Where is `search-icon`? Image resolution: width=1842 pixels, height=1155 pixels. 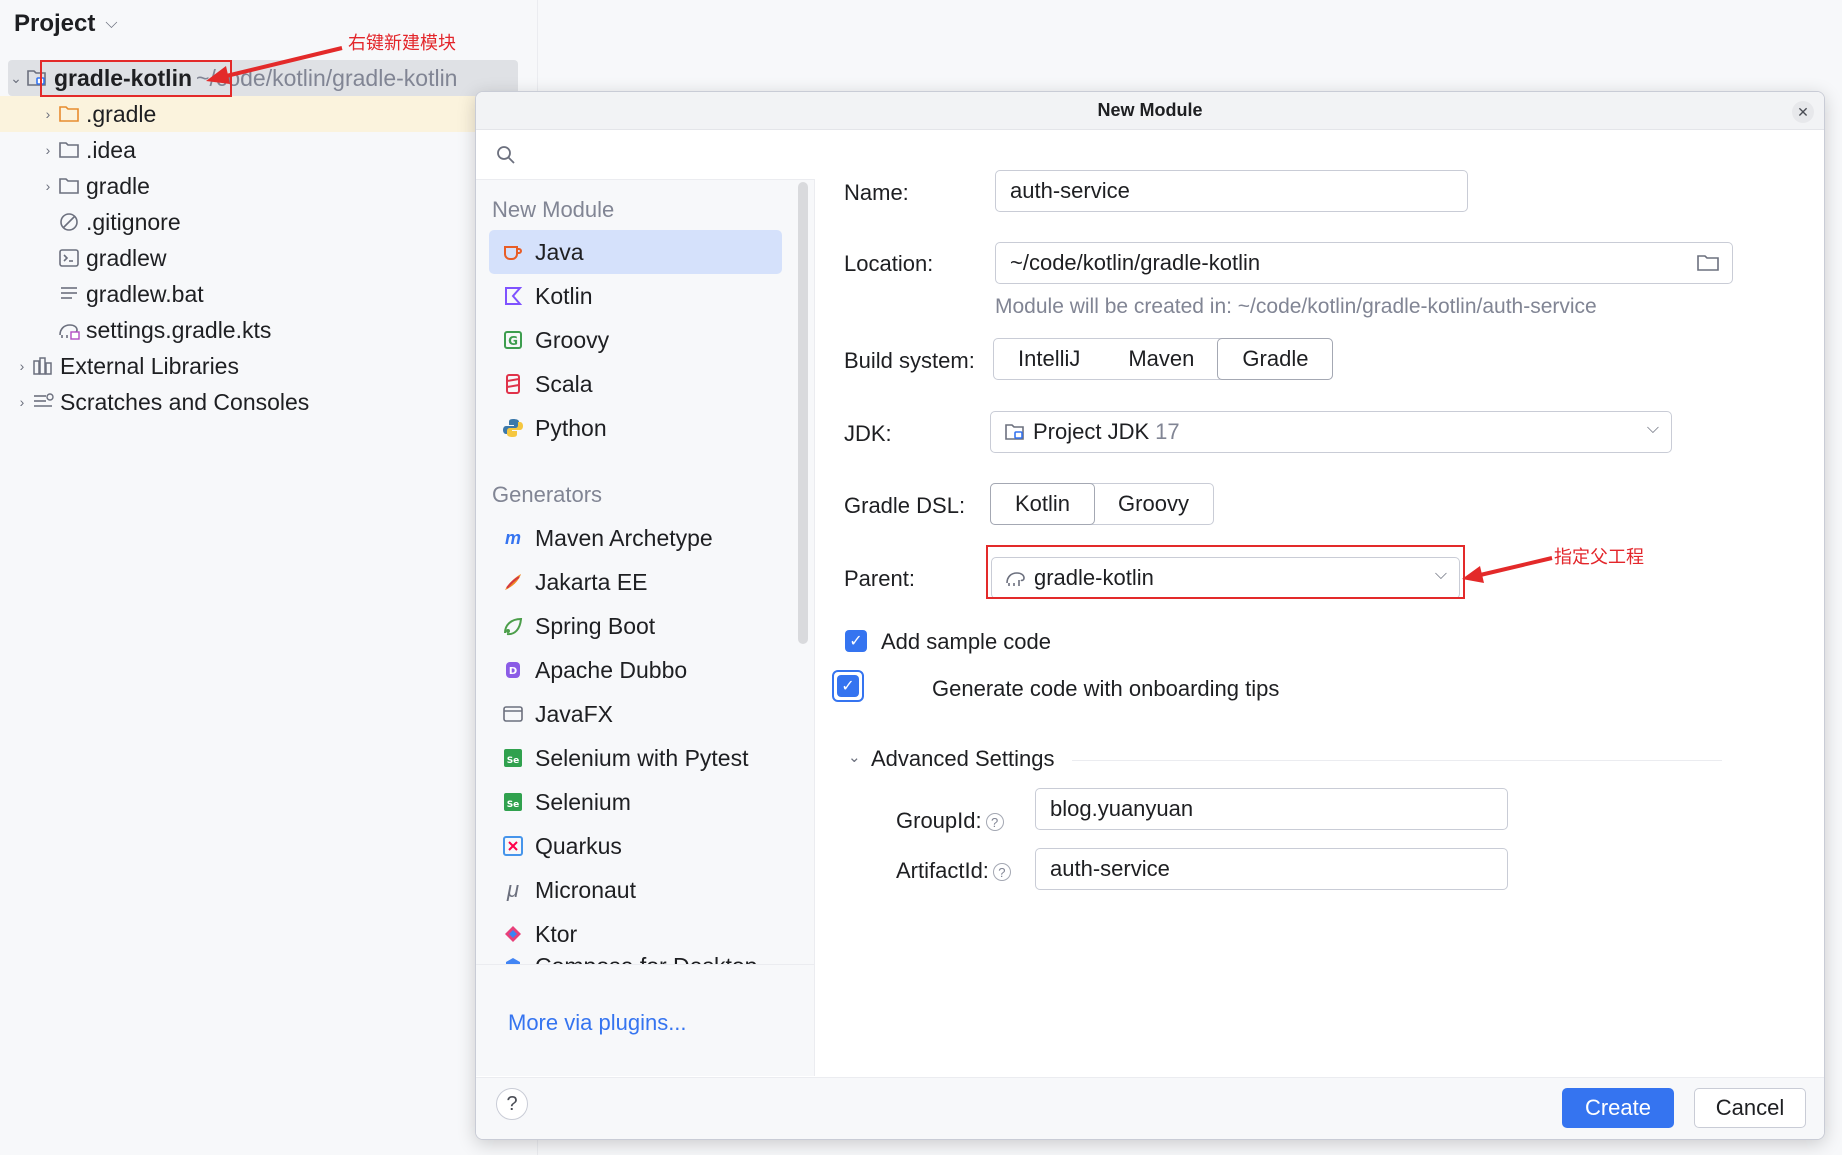 search-icon is located at coordinates (506, 154).